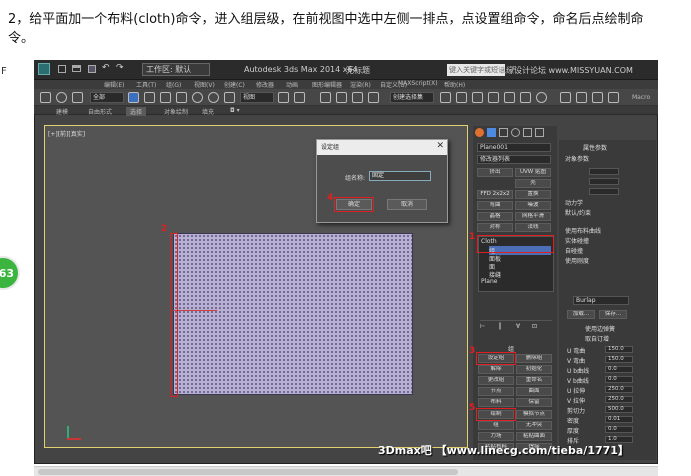 Image resolution: width=691 pixels, height=476 pixels. What do you see at coordinates (412, 97) in the screenshot?
I see `named-selection-dropdown: 创建选择集` at bounding box center [412, 97].